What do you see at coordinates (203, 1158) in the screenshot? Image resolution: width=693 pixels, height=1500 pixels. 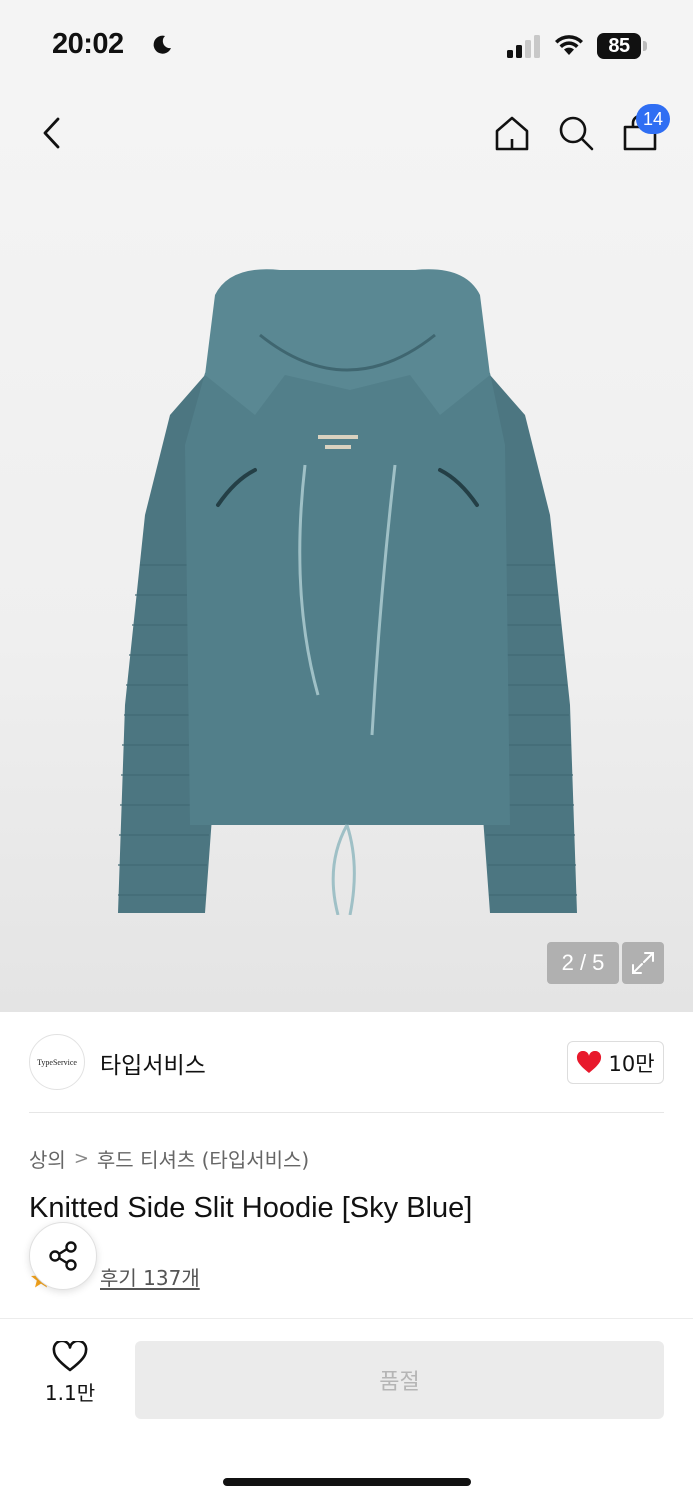 I see `breadcrumb-subcategory: 후드 티셔츠 (타입서비스)` at bounding box center [203, 1158].